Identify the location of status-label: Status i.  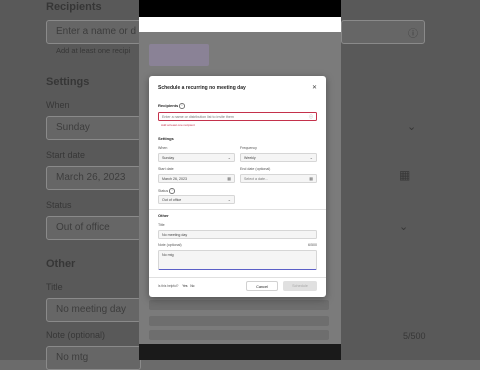
(166, 191).